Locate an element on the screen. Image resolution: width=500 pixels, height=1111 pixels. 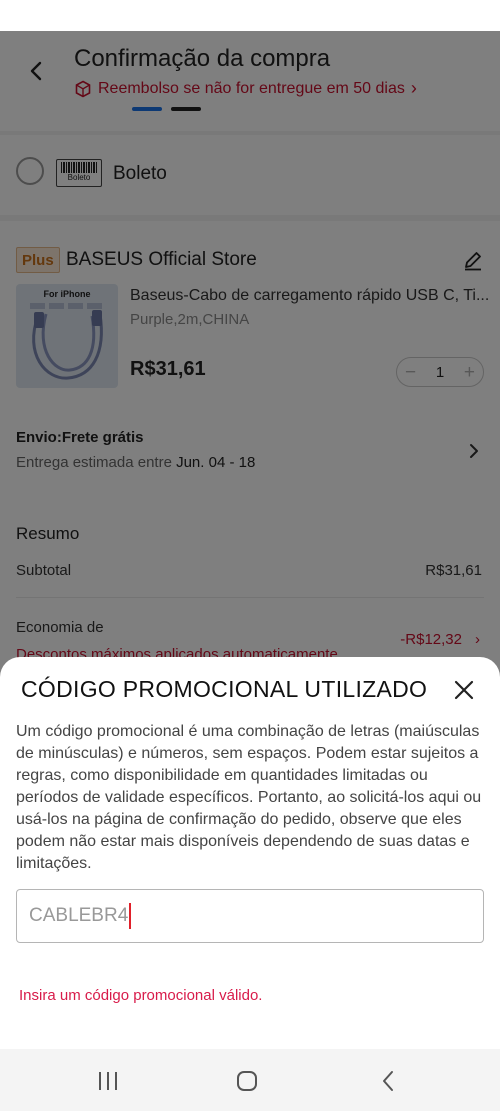
promo-code-input: CABLEBR4 is located at coordinates (250, 916).